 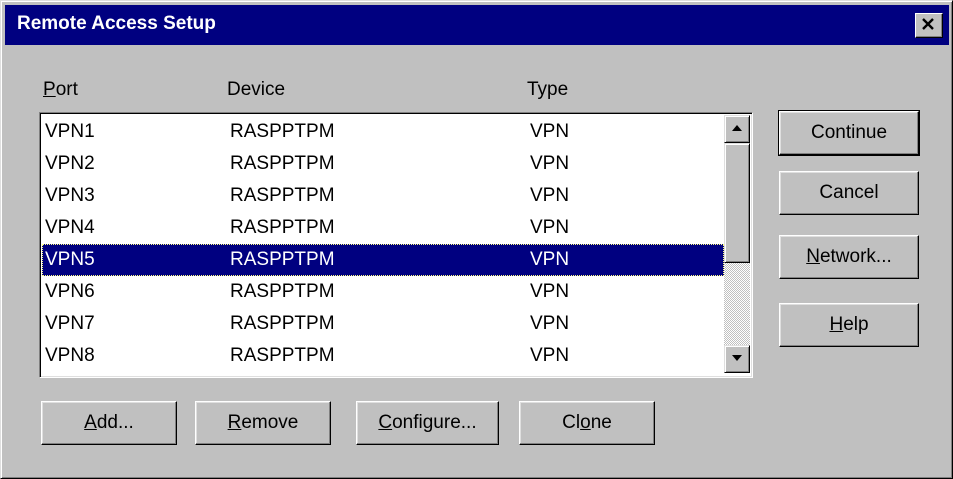 I want to click on port-cell: VPN7, so click(x=70, y=323).